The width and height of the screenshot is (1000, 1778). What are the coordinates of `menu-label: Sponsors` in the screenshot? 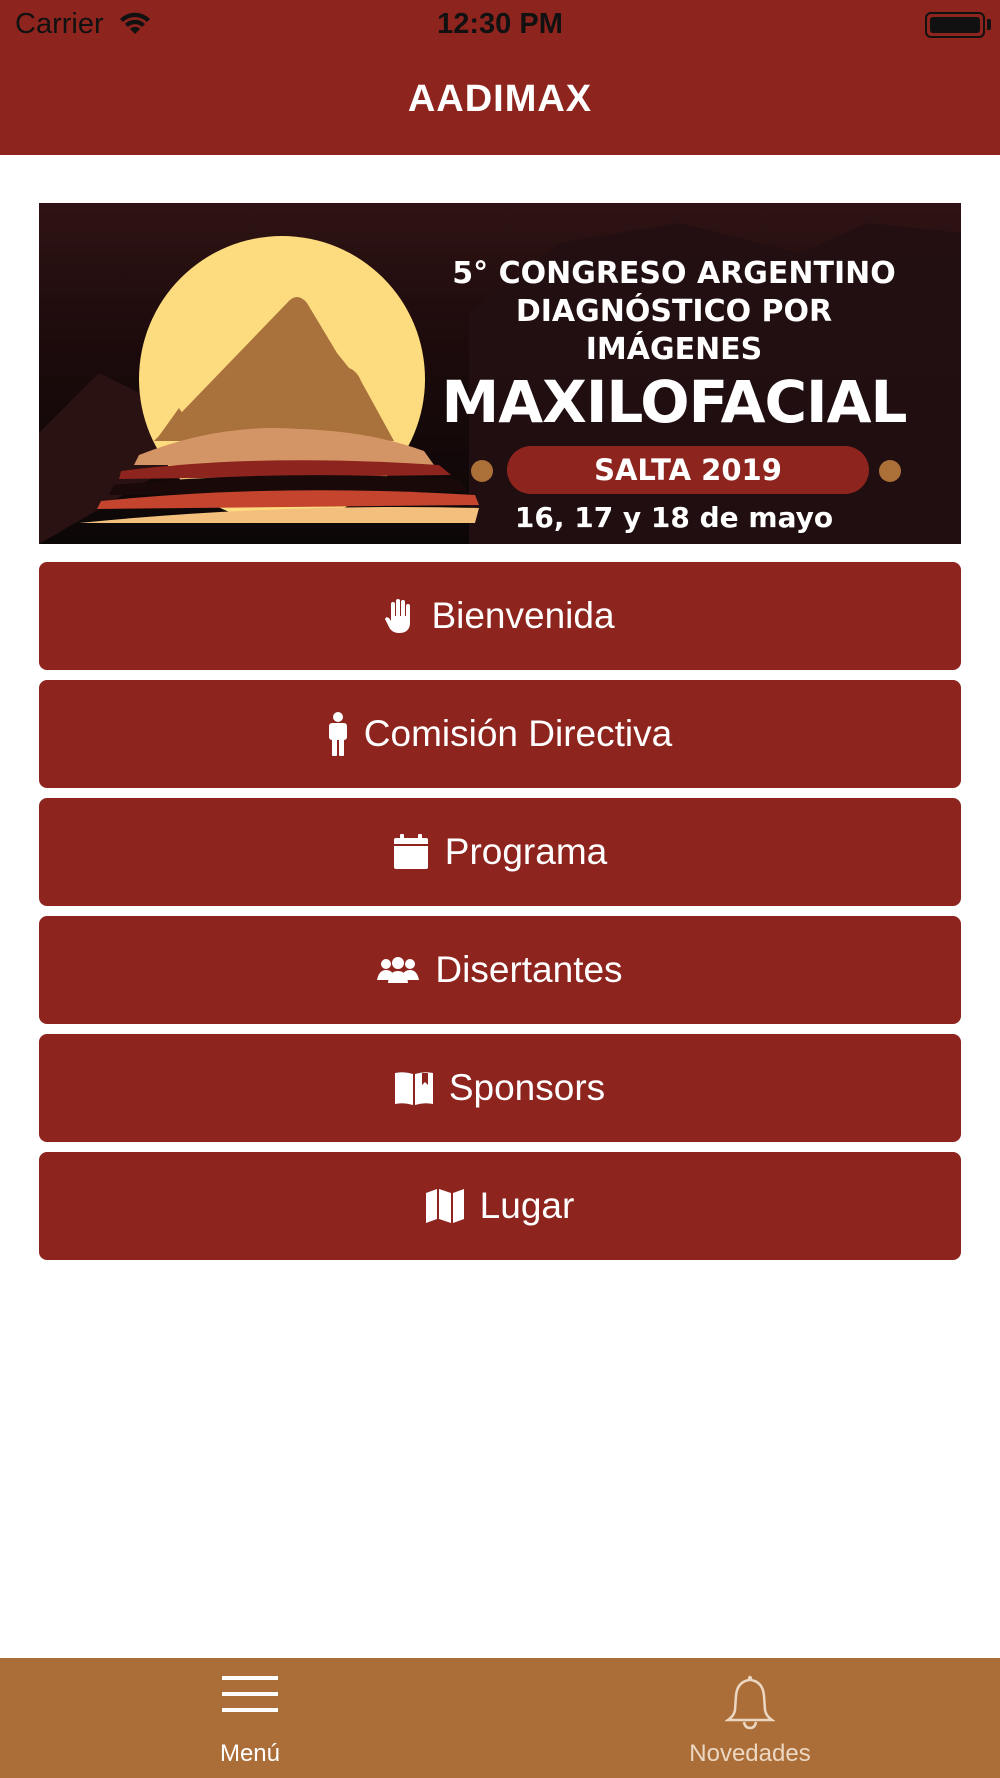 It's located at (527, 1087).